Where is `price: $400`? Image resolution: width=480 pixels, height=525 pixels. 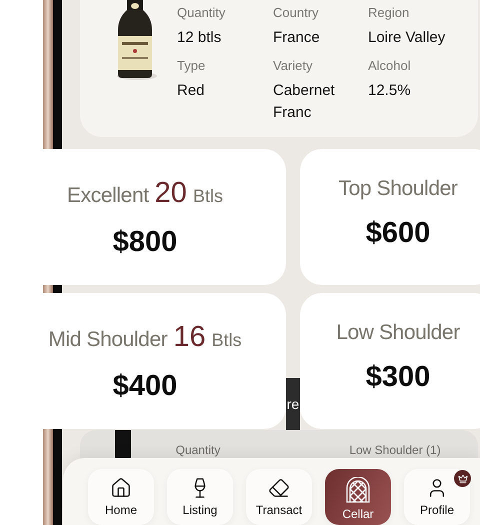 price: $400 is located at coordinates (145, 386).